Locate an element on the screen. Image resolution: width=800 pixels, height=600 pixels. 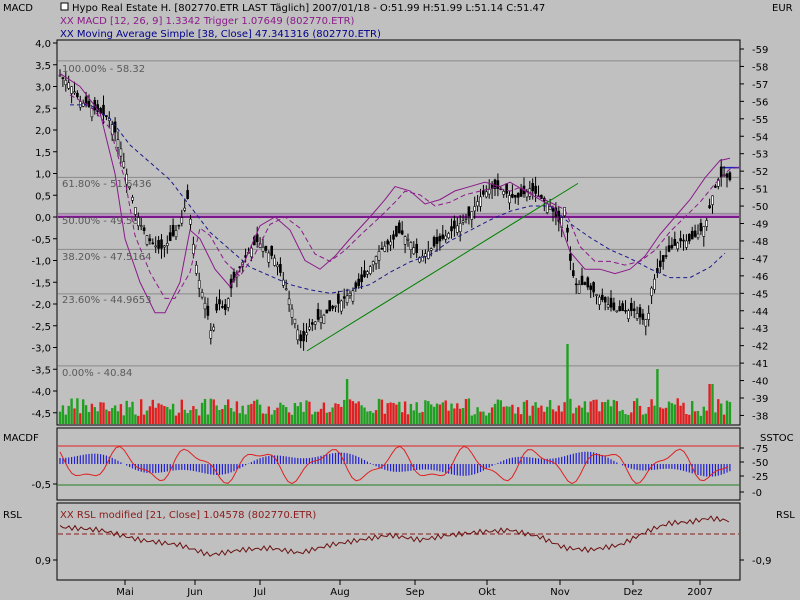
left-tick-label: -3,0 is located at coordinates (41, 349).